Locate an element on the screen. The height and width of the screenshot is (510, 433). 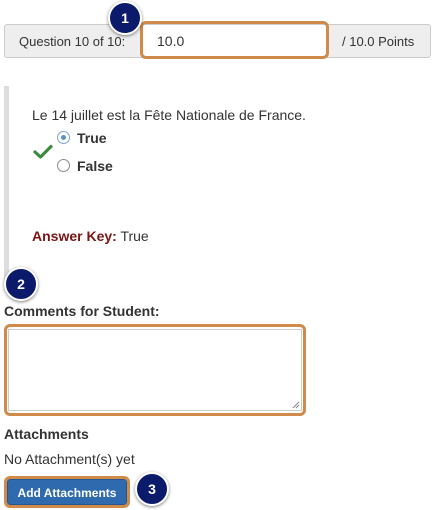
comments-label: Comments for Student: is located at coordinates (82, 311).